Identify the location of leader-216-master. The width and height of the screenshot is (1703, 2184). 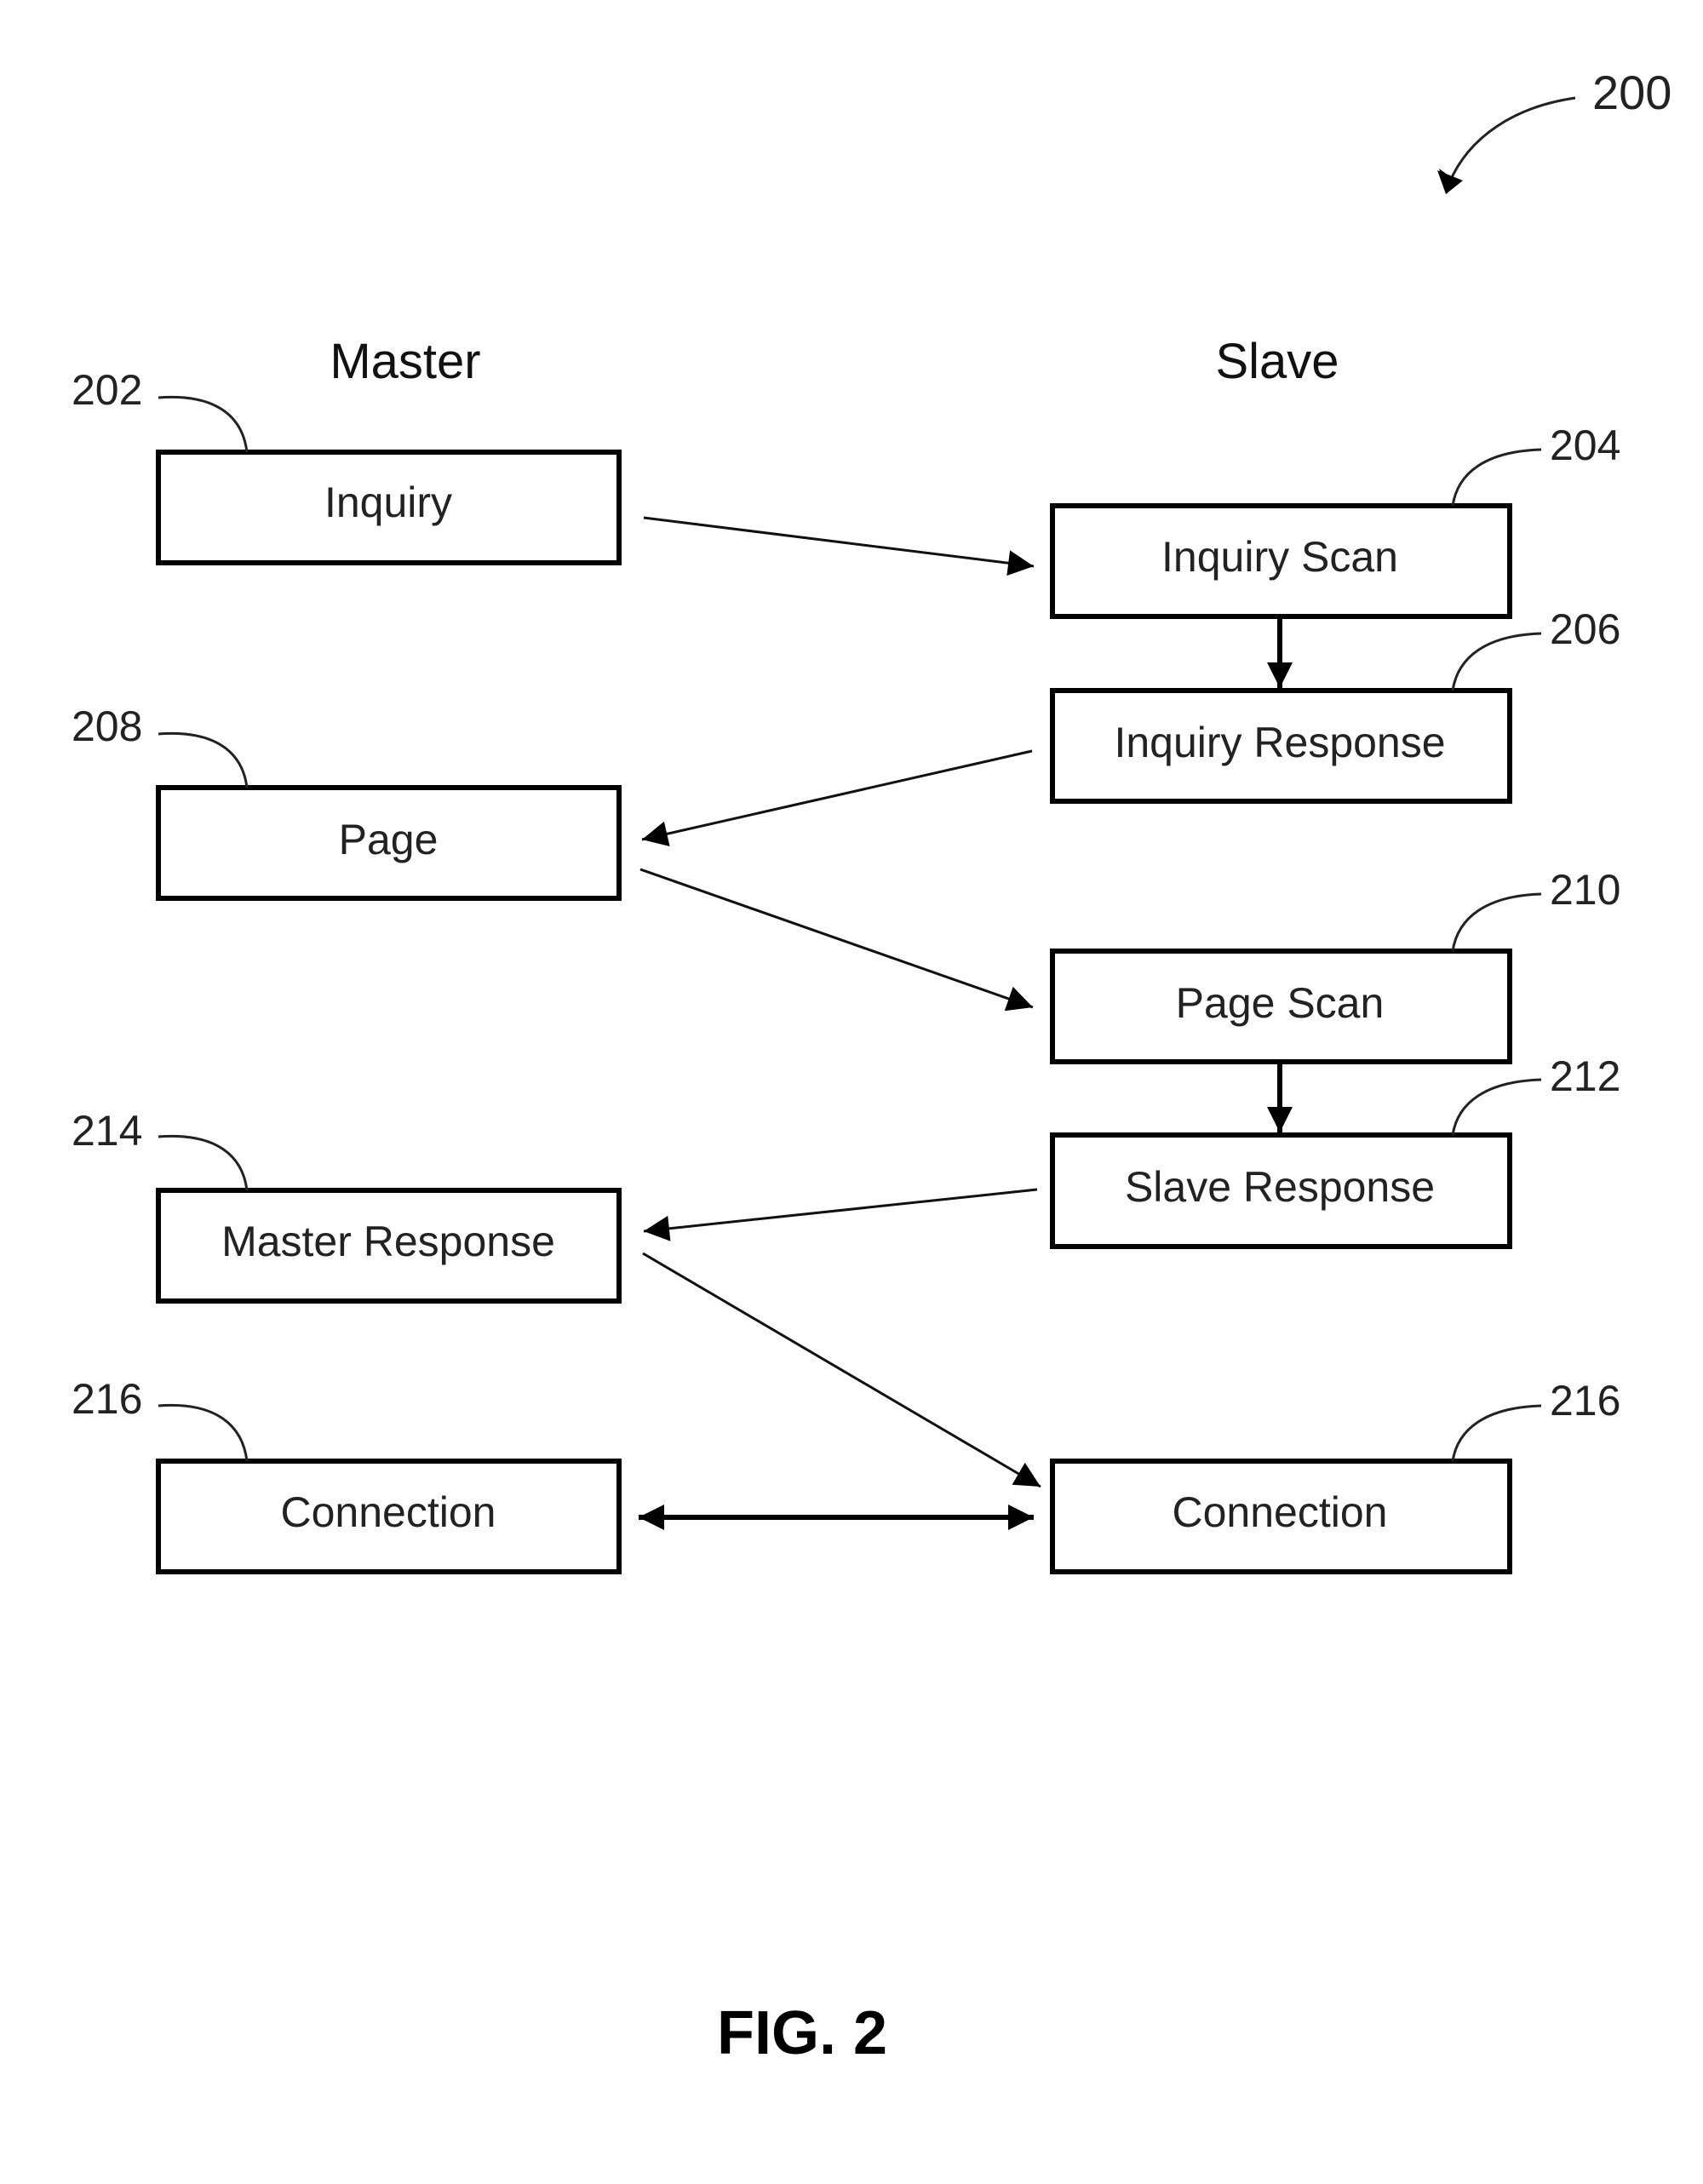
(204, 1432).